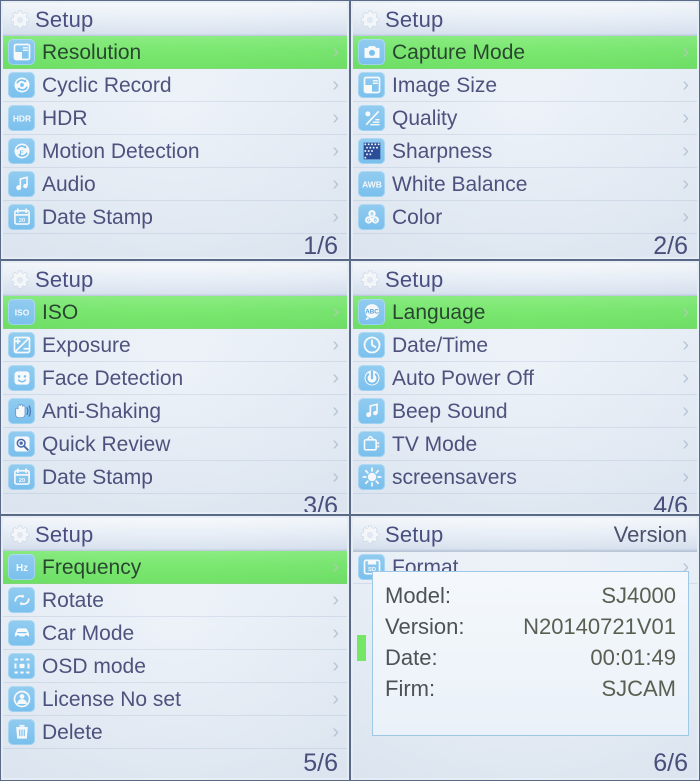 This screenshot has width=700, height=781. I want to click on date-stamp-icon: 20, so click(21, 477).